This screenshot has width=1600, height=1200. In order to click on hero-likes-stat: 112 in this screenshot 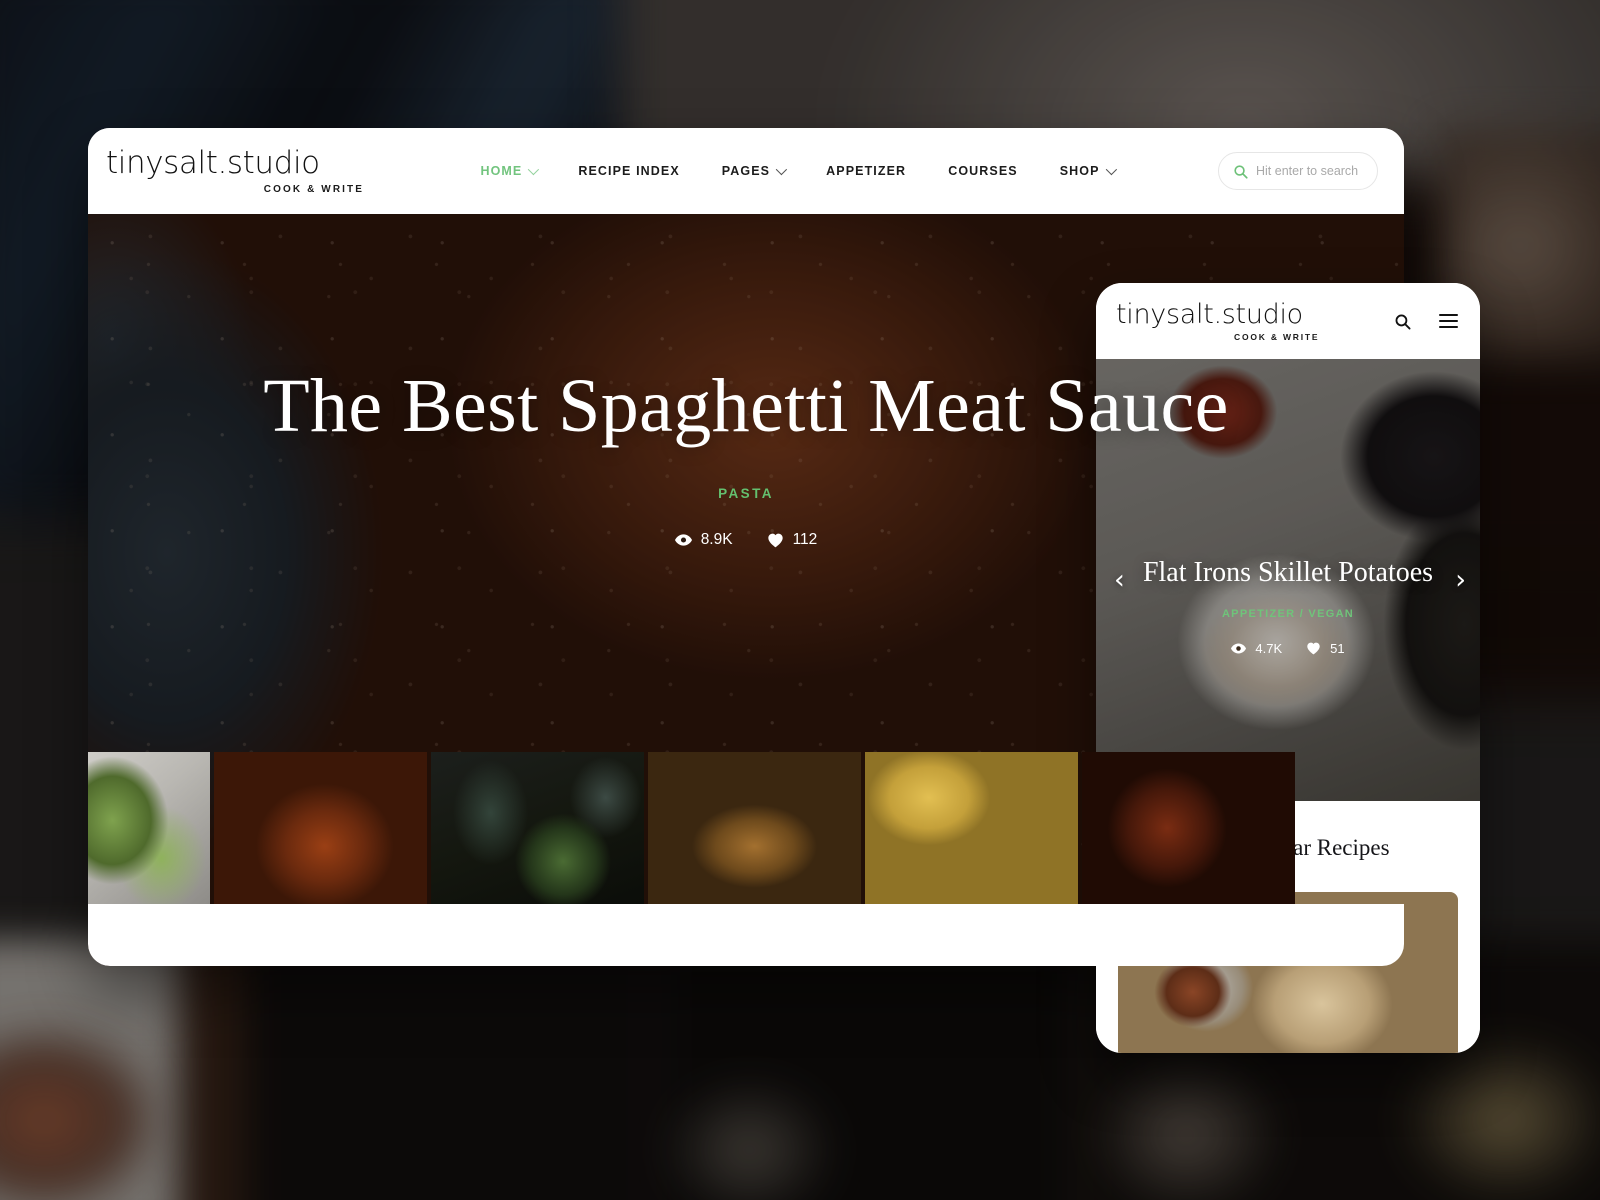, I will do `click(792, 540)`.